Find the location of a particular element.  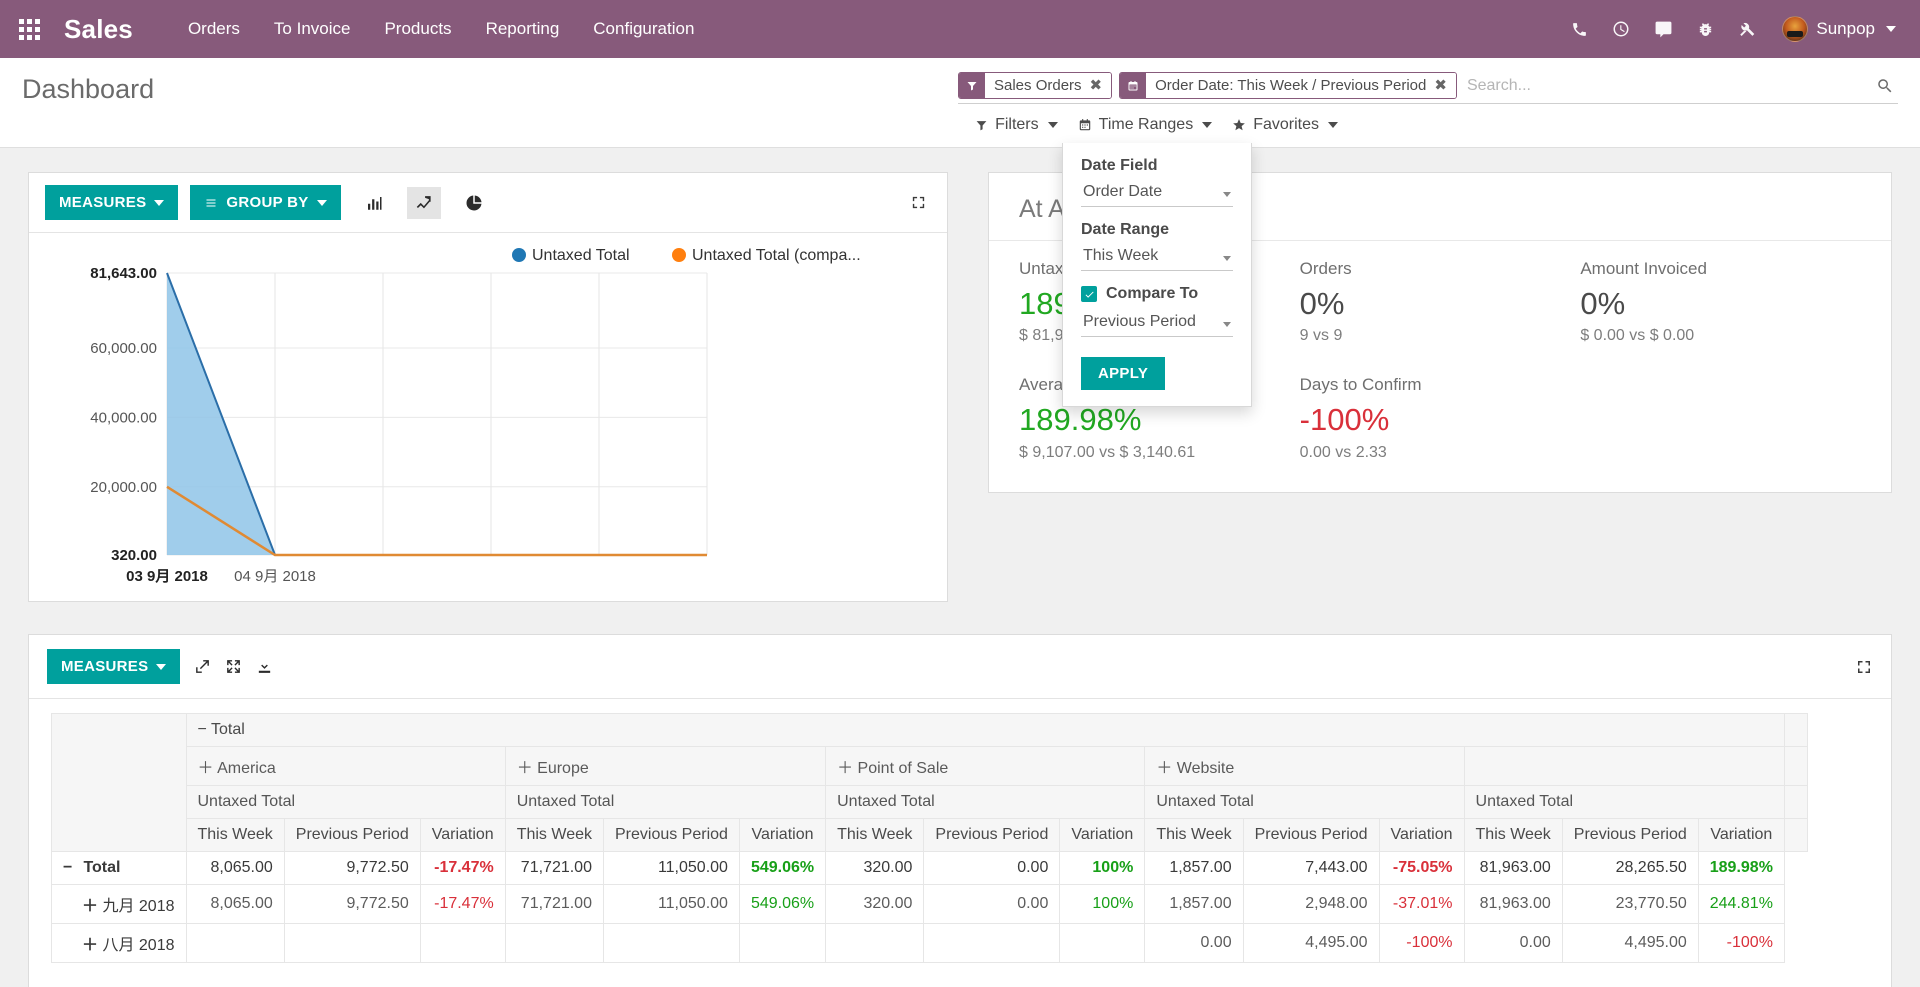

bug-icon is located at coordinates (1705, 29).